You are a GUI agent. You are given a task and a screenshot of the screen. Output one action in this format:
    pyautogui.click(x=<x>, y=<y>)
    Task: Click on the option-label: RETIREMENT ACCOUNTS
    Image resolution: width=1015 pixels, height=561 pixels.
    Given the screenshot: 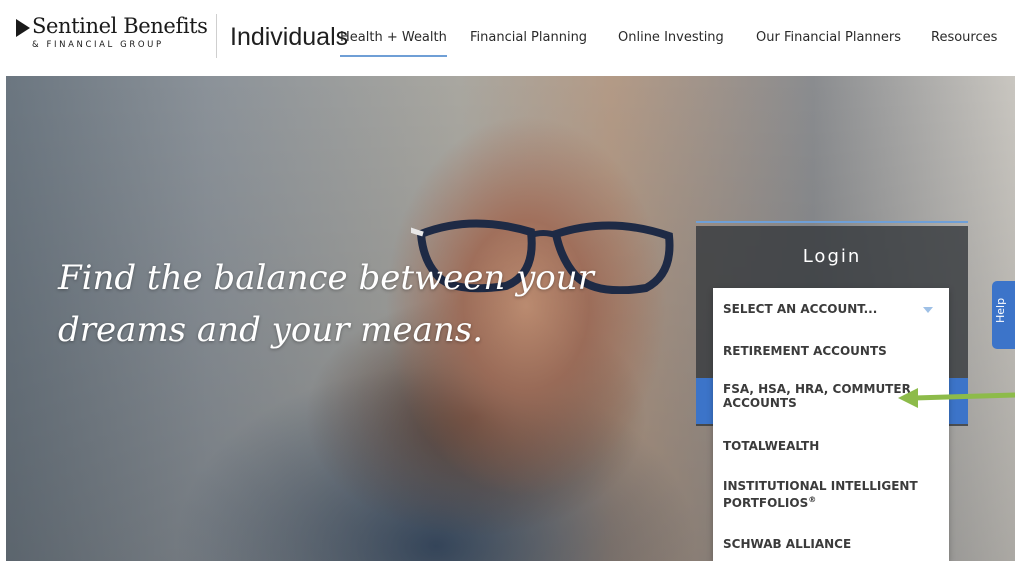 What is the action you would take?
    pyautogui.click(x=805, y=351)
    